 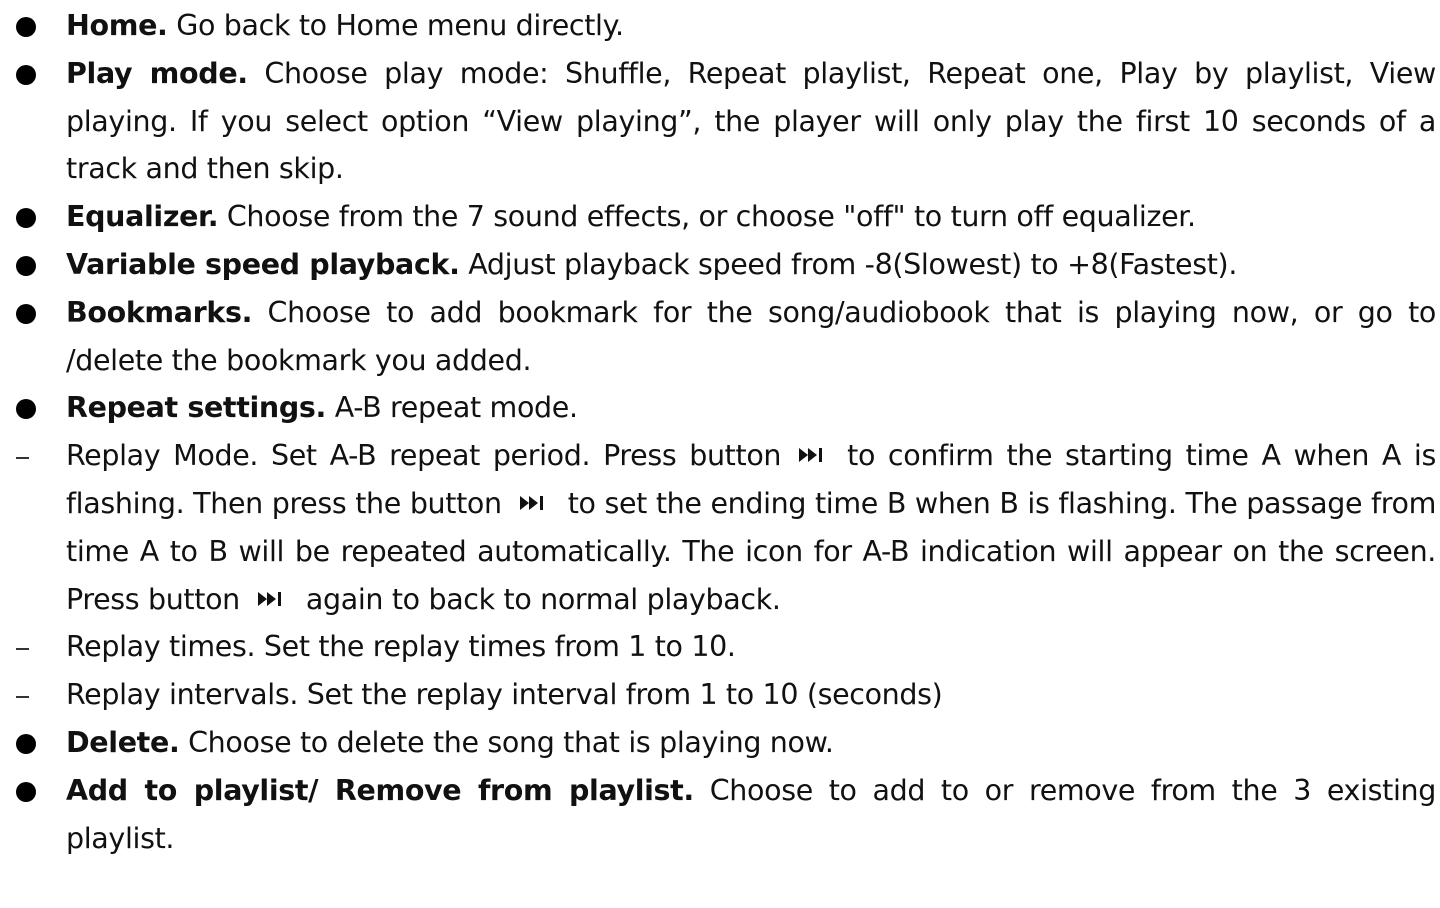 I want to click on item-title: Delete., so click(x=123, y=742).